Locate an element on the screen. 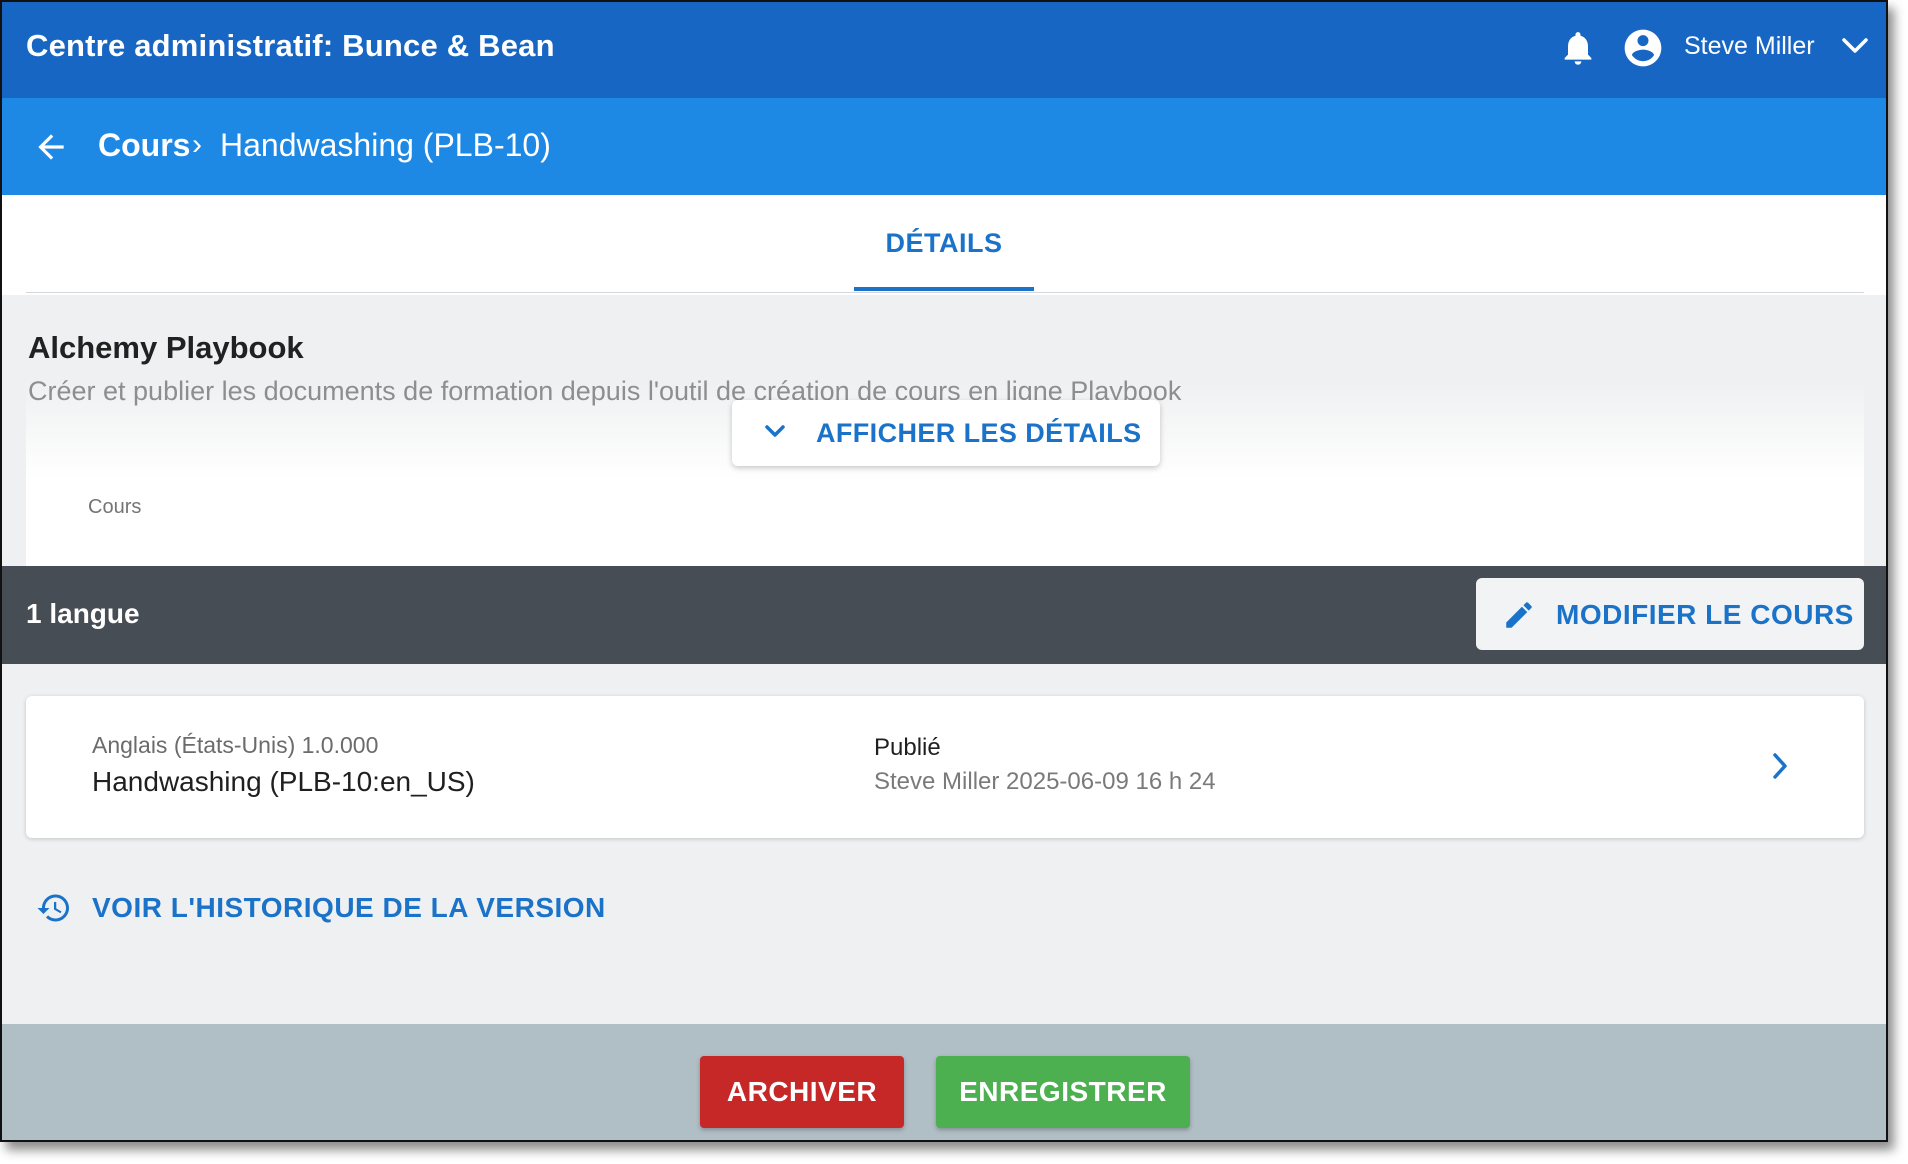  tab-active-indicator is located at coordinates (944, 289).